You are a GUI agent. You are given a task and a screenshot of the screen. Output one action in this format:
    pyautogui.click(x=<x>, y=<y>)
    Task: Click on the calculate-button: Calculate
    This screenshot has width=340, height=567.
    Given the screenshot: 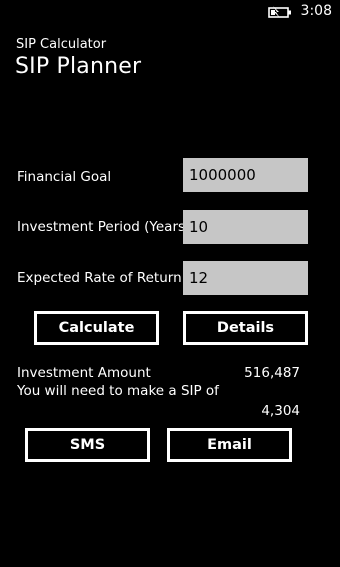 What is the action you would take?
    pyautogui.click(x=96, y=328)
    